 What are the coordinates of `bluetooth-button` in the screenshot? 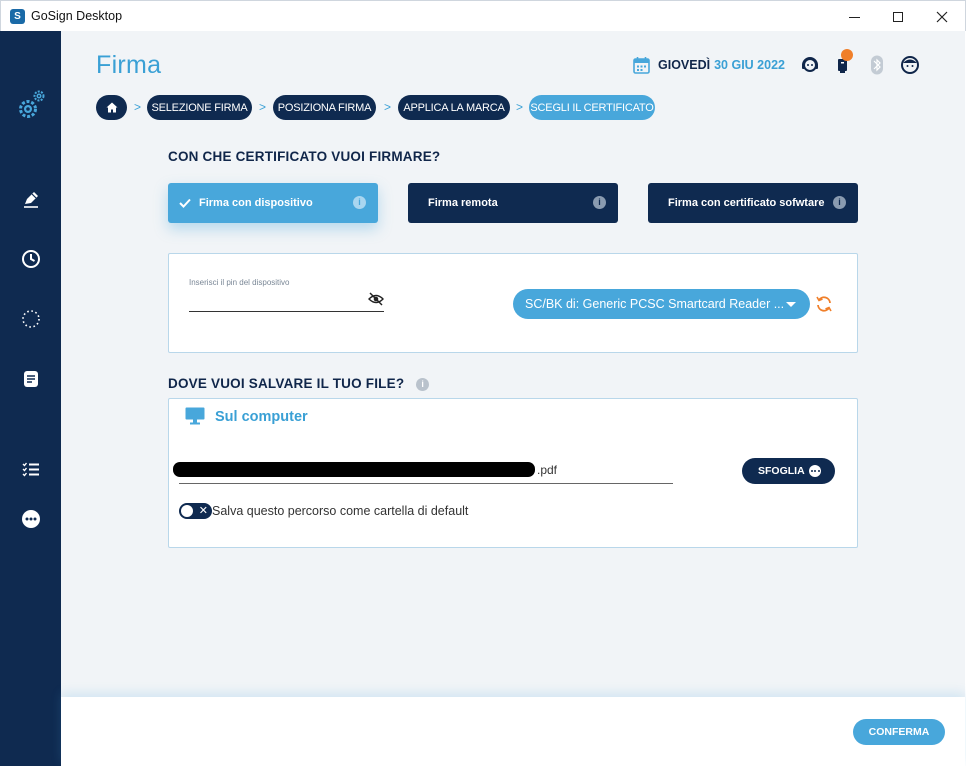 It's located at (877, 65).